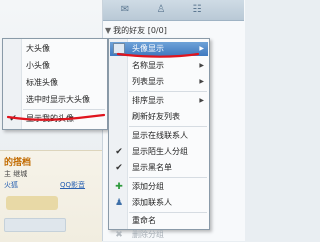 This screenshot has width=320, height=242. Describe the element at coordinates (18, 163) in the screenshot. I see `user-name: 的搭档` at that location.